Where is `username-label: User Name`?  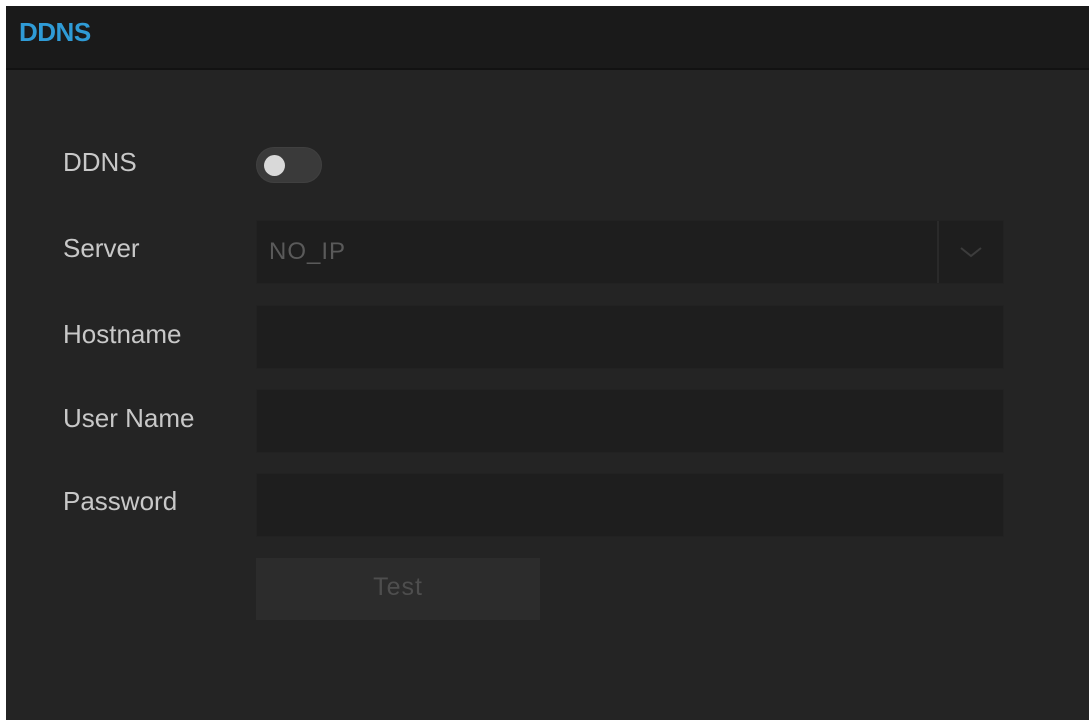
username-label: User Name is located at coordinates (129, 418).